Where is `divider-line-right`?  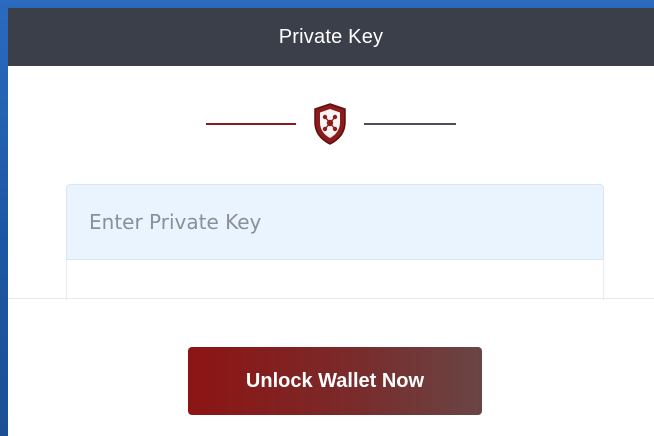
divider-line-right is located at coordinates (410, 124).